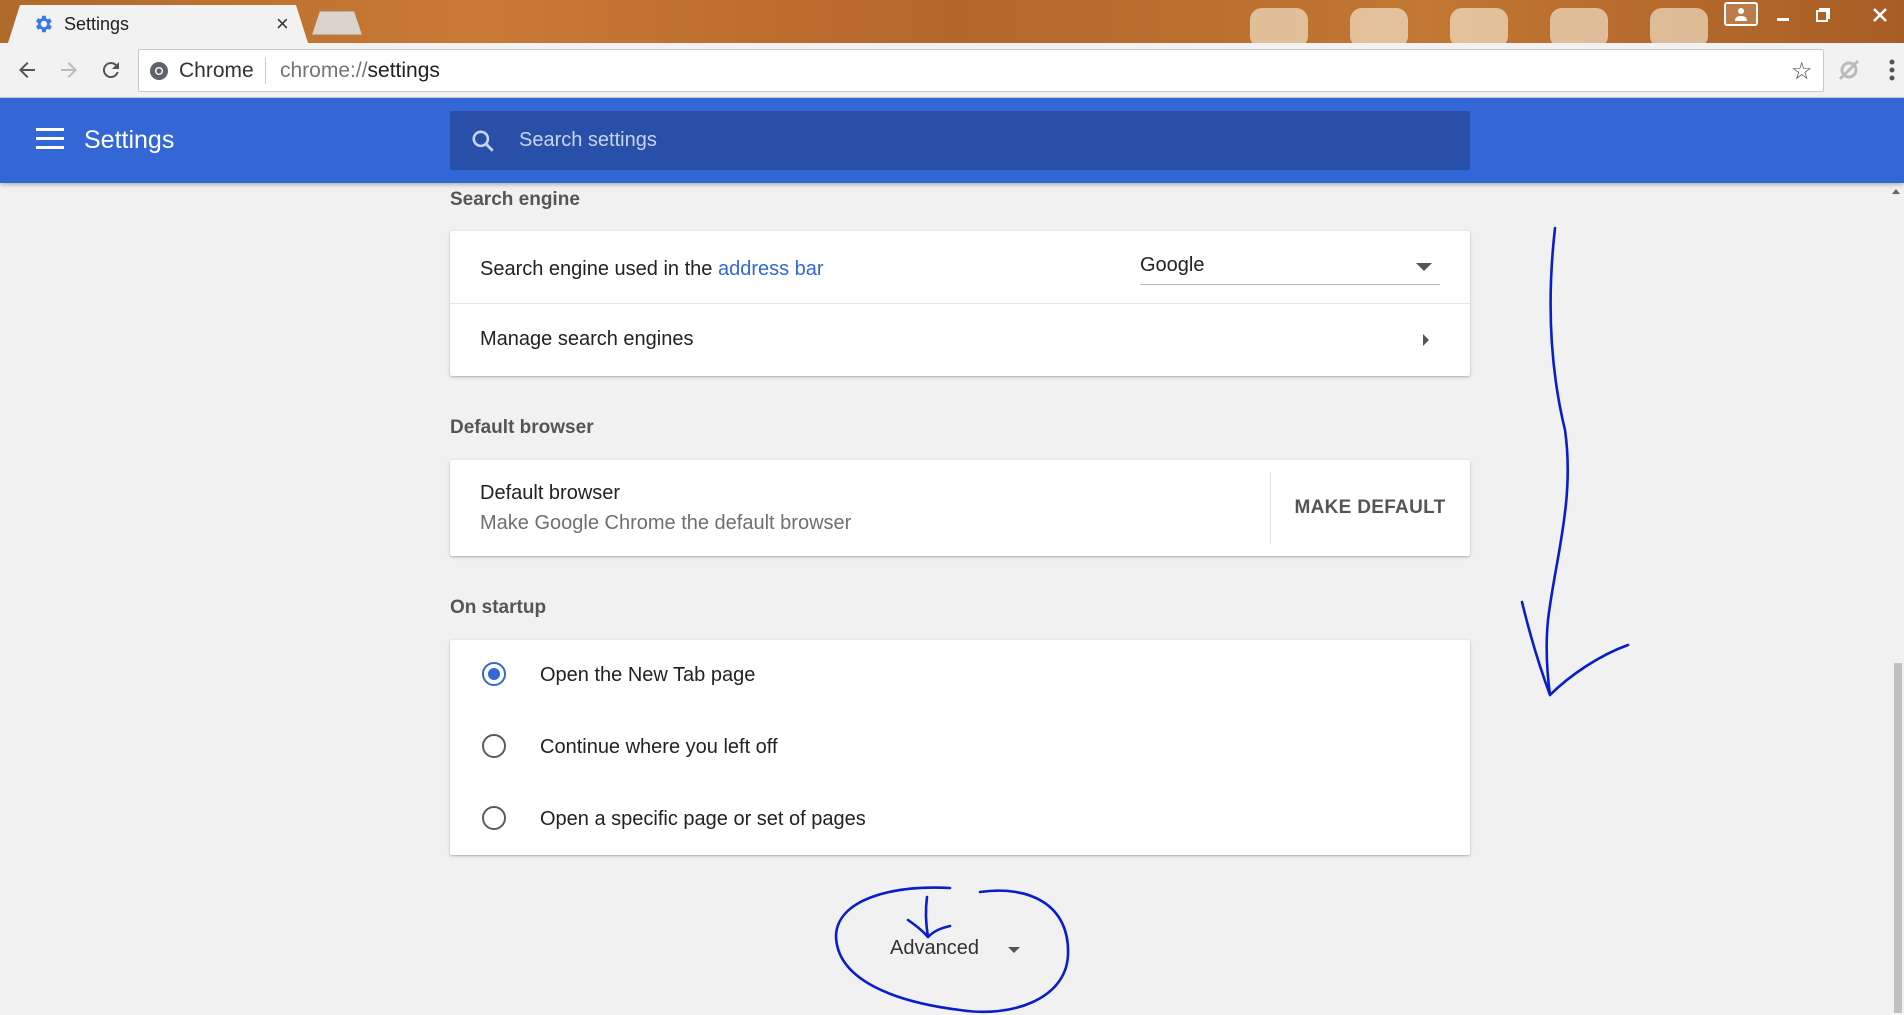 The image size is (1904, 1015). Describe the element at coordinates (960, 140) in the screenshot. I see `search-settings-input: Search settings` at that location.